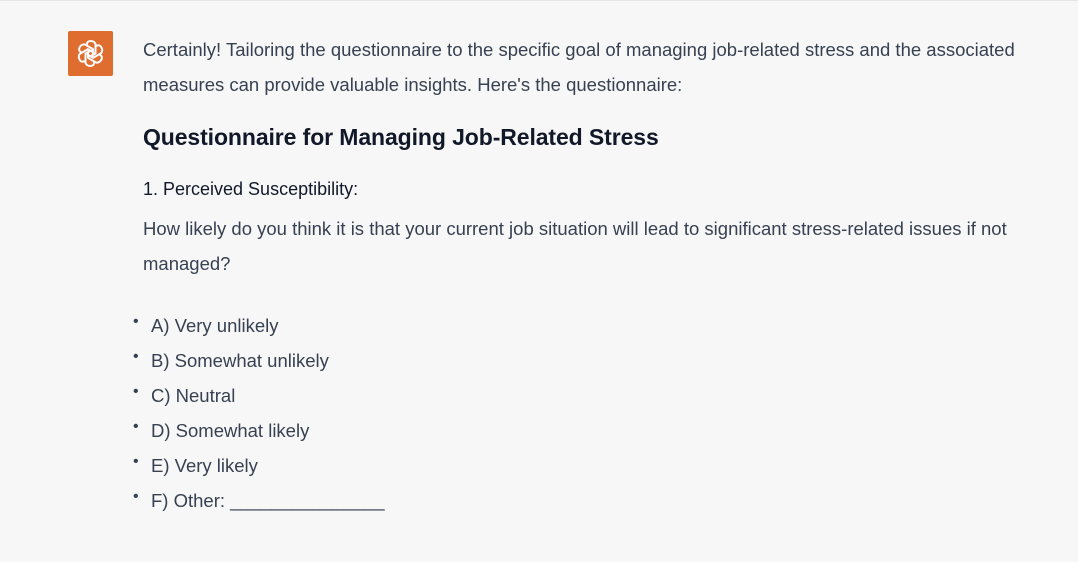  Describe the element at coordinates (230, 430) in the screenshot. I see `option-label: D) Somewhat likely` at that location.